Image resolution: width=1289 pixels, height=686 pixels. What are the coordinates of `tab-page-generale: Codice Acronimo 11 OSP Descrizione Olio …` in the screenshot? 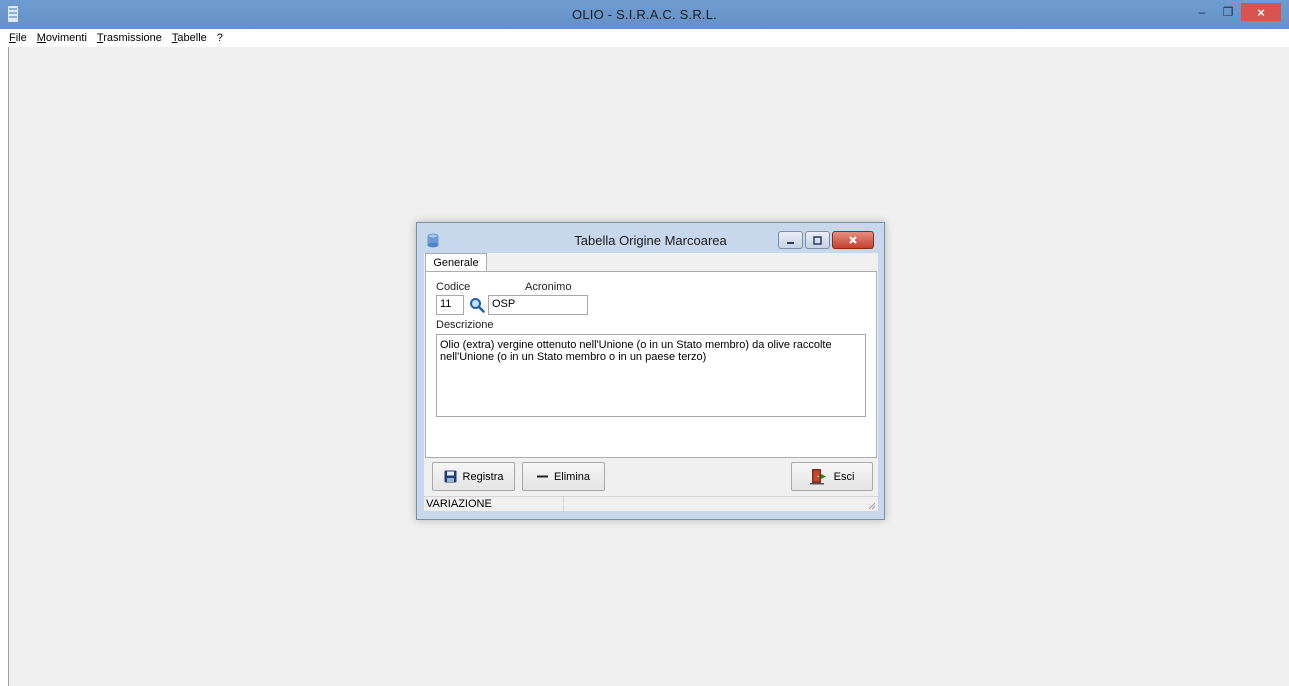 It's located at (651, 364).